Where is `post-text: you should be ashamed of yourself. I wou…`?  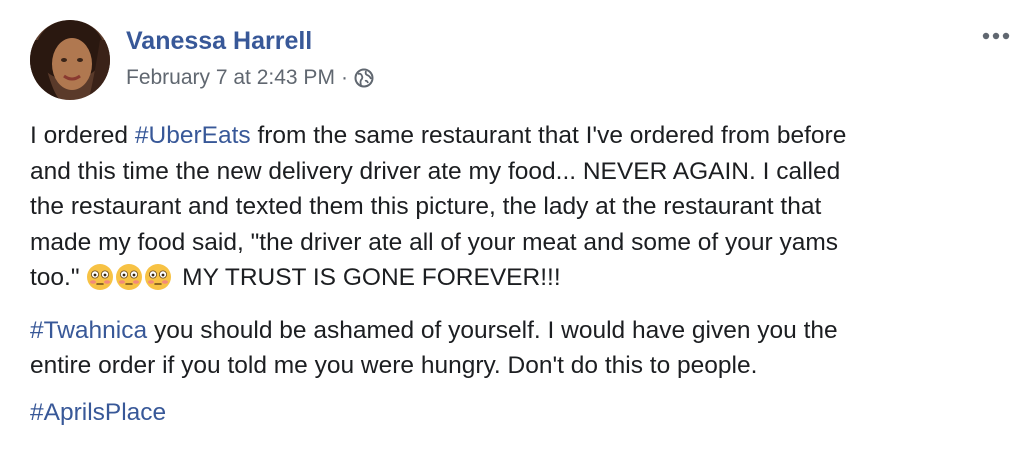 post-text: you should be ashamed of yourself. I wou… is located at coordinates (492, 330).